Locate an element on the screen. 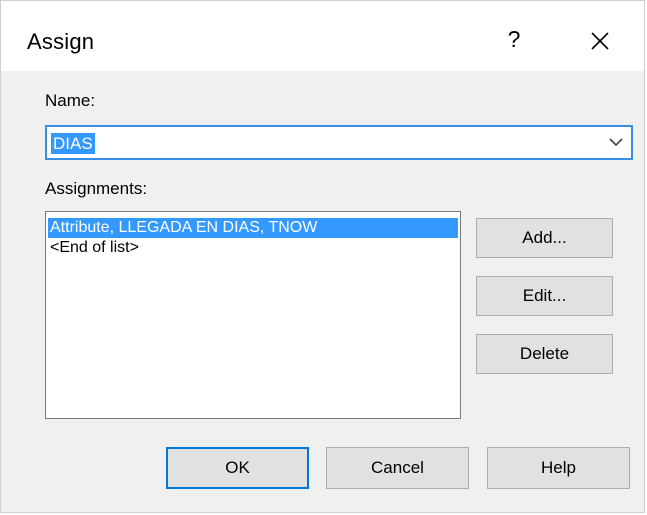  chevron-down-icon is located at coordinates (616, 142).